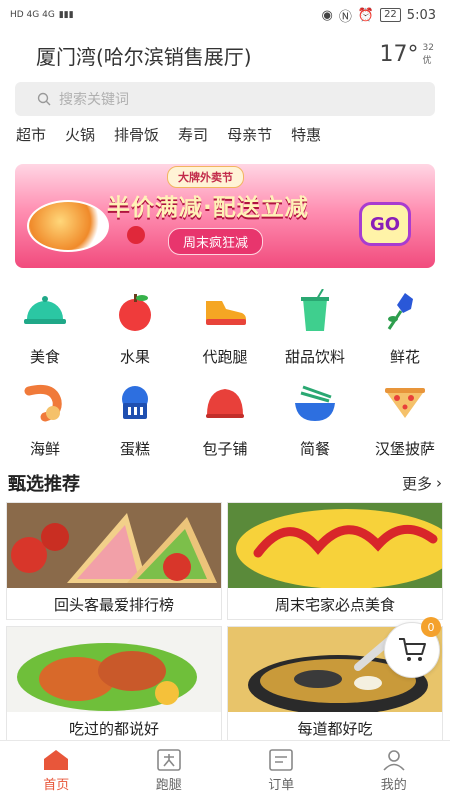  Describe the element at coordinates (136, 235) in the screenshot. I see `strawberry-image` at that location.